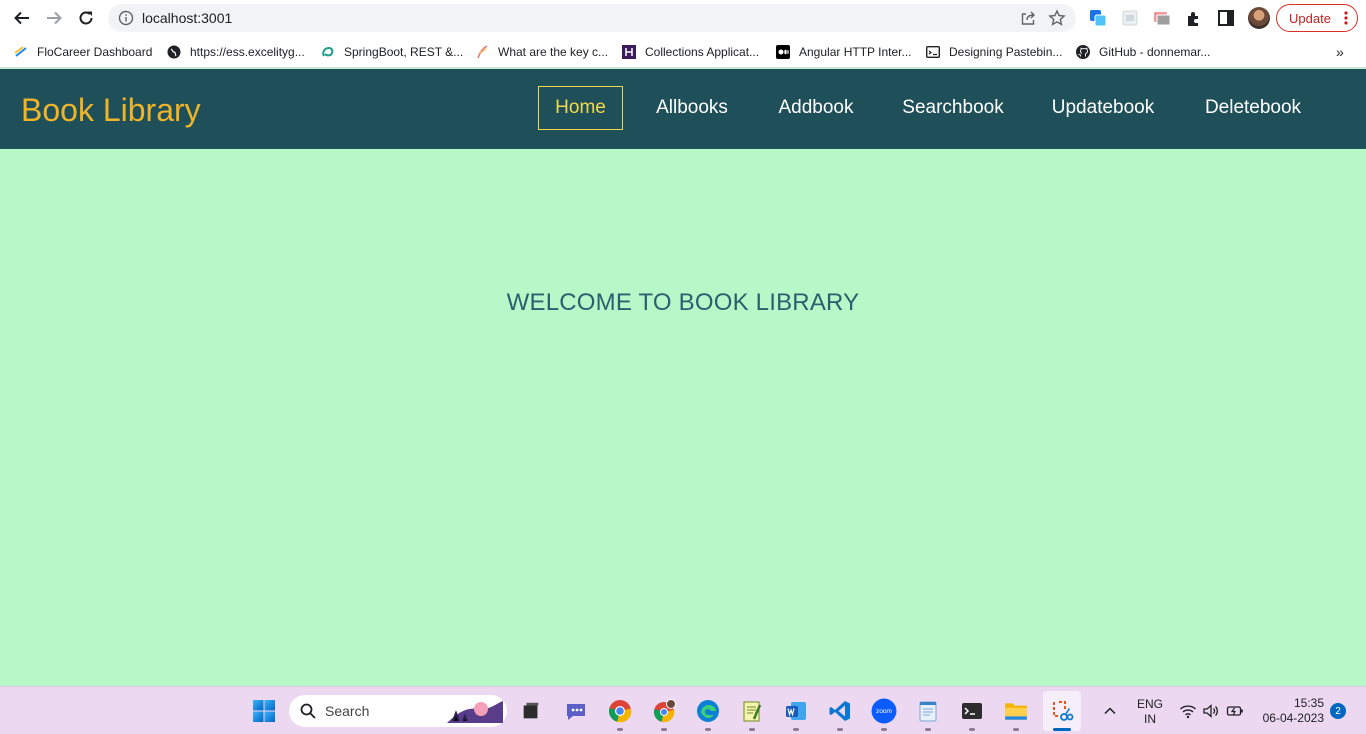  Describe the element at coordinates (1188, 711) in the screenshot. I see `wifi-icon` at that location.